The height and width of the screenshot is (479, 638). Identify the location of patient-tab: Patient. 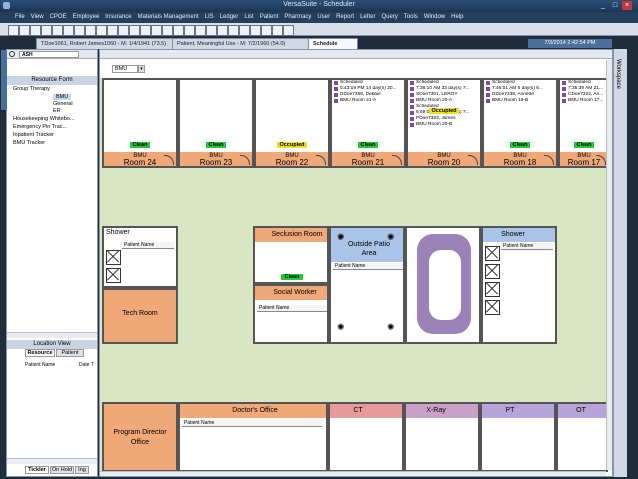
(70, 353).